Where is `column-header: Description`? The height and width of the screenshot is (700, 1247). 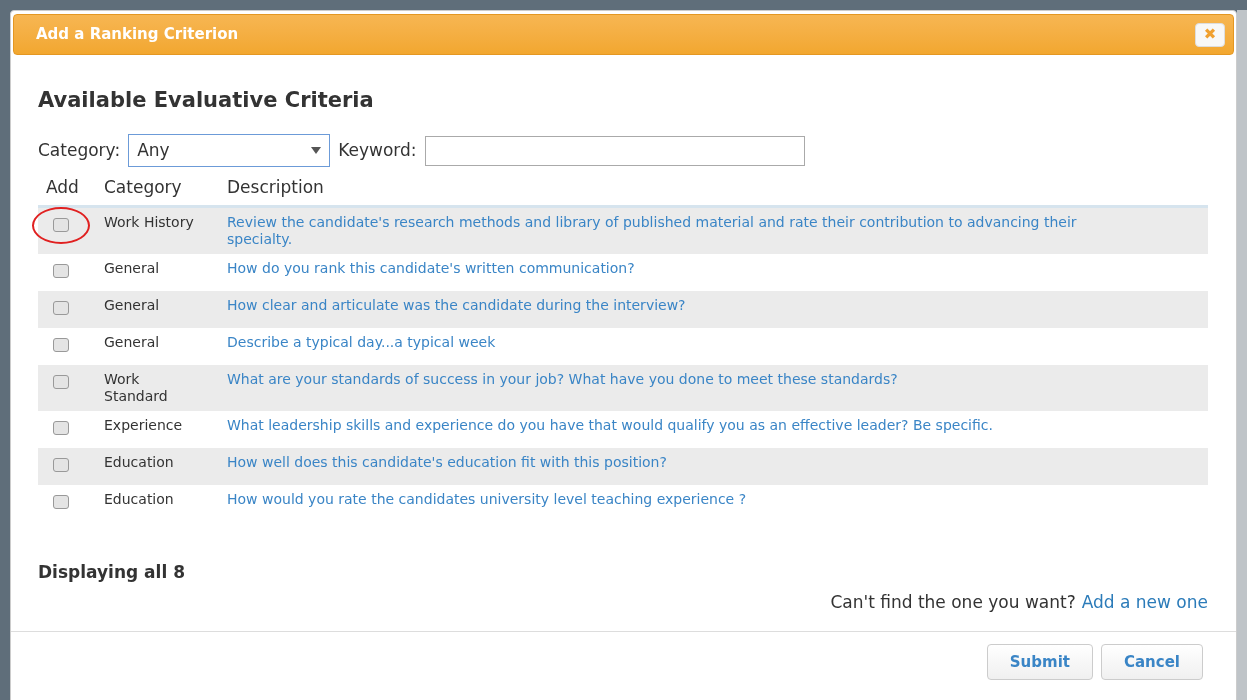
column-header: Description is located at coordinates (275, 188).